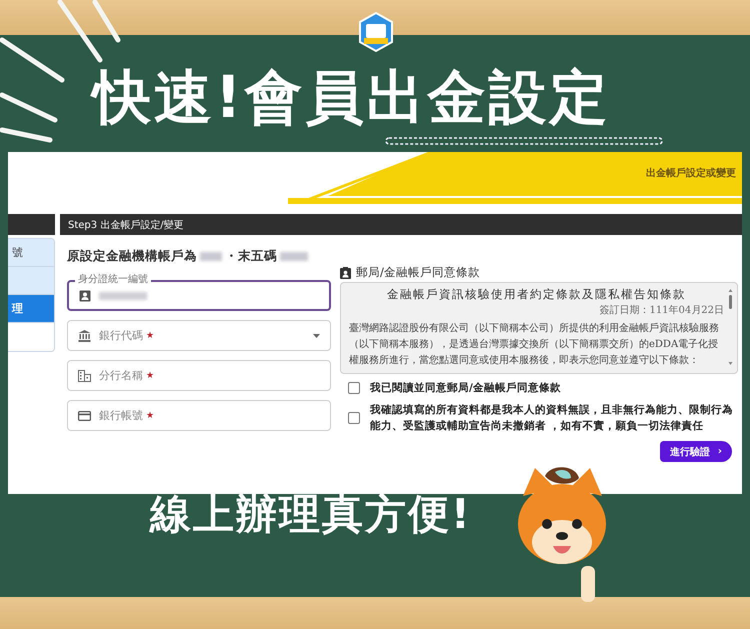 The width and height of the screenshot is (750, 629). Describe the element at coordinates (311, 514) in the screenshot. I see `tagline: 線上辦理真方便!` at that location.